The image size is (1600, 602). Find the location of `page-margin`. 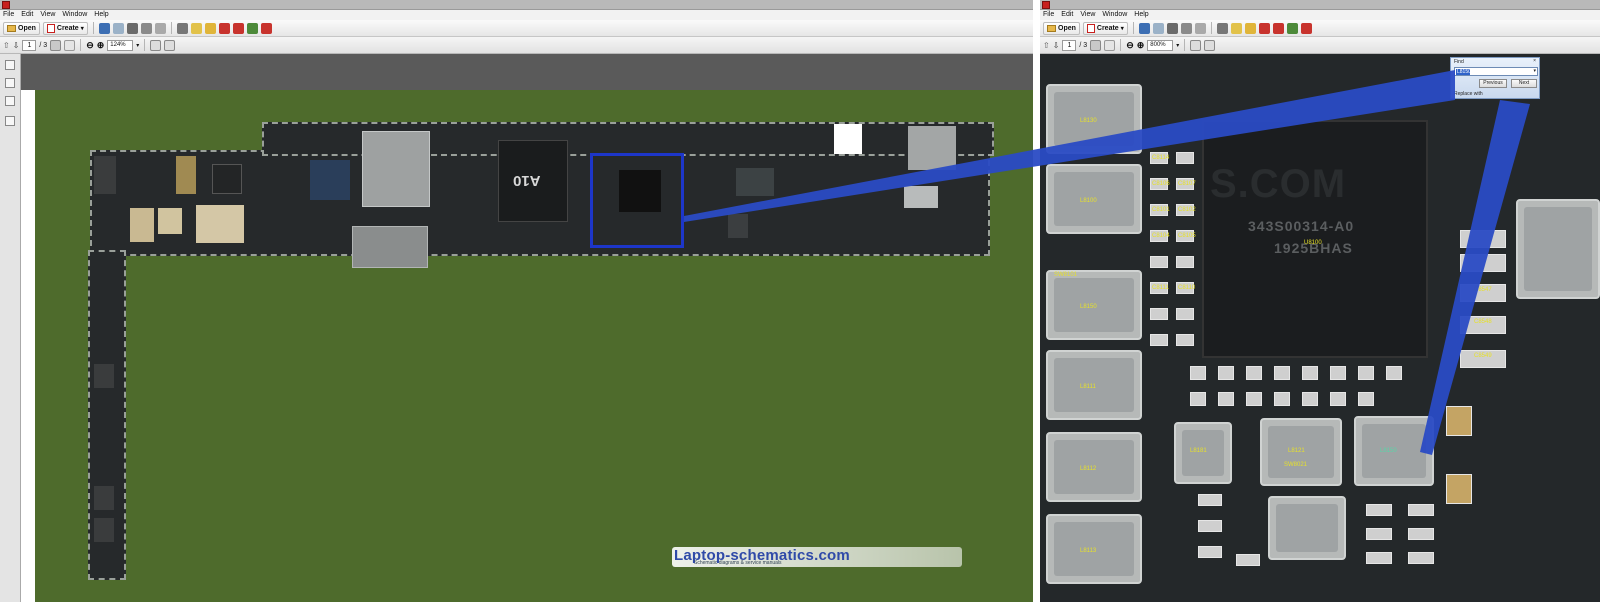

page-margin is located at coordinates (28, 346).